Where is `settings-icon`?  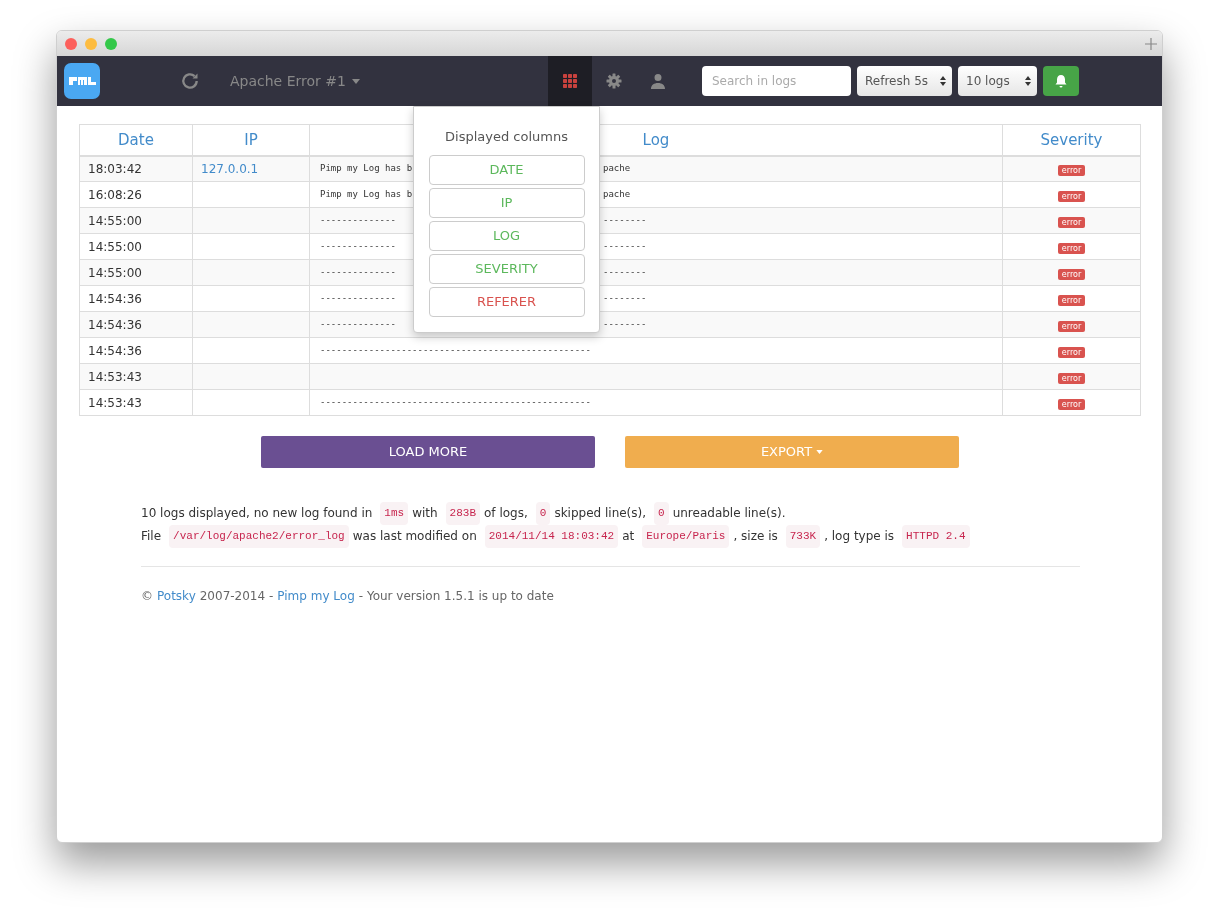 settings-icon is located at coordinates (614, 81).